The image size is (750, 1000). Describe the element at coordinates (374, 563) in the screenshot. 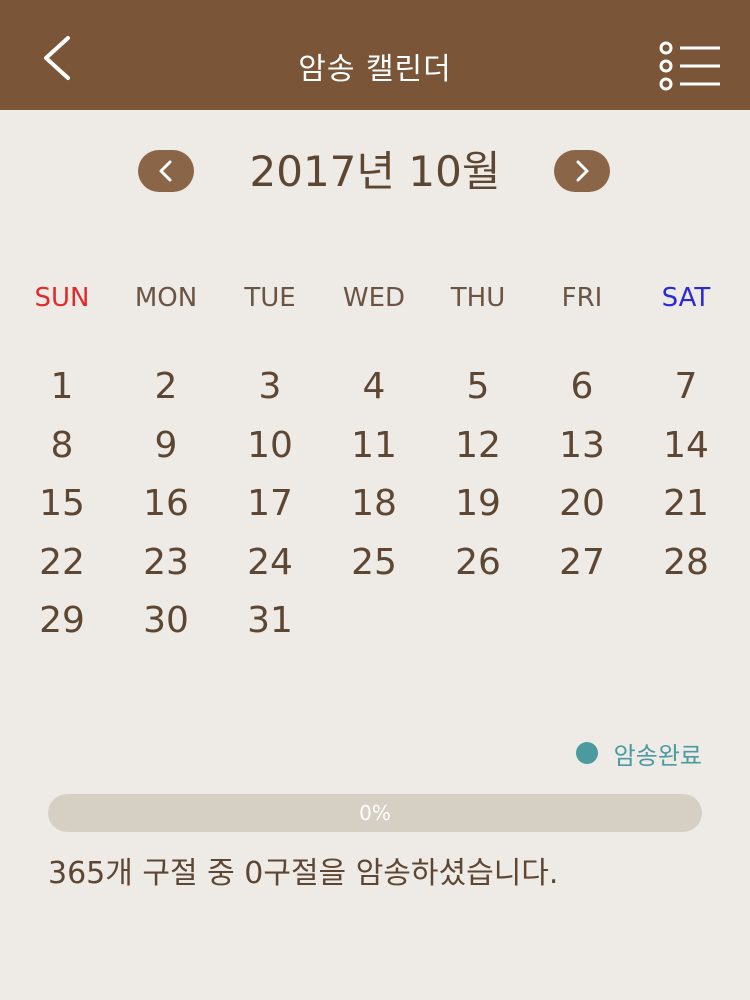

I see `calendar-day: 25` at that location.